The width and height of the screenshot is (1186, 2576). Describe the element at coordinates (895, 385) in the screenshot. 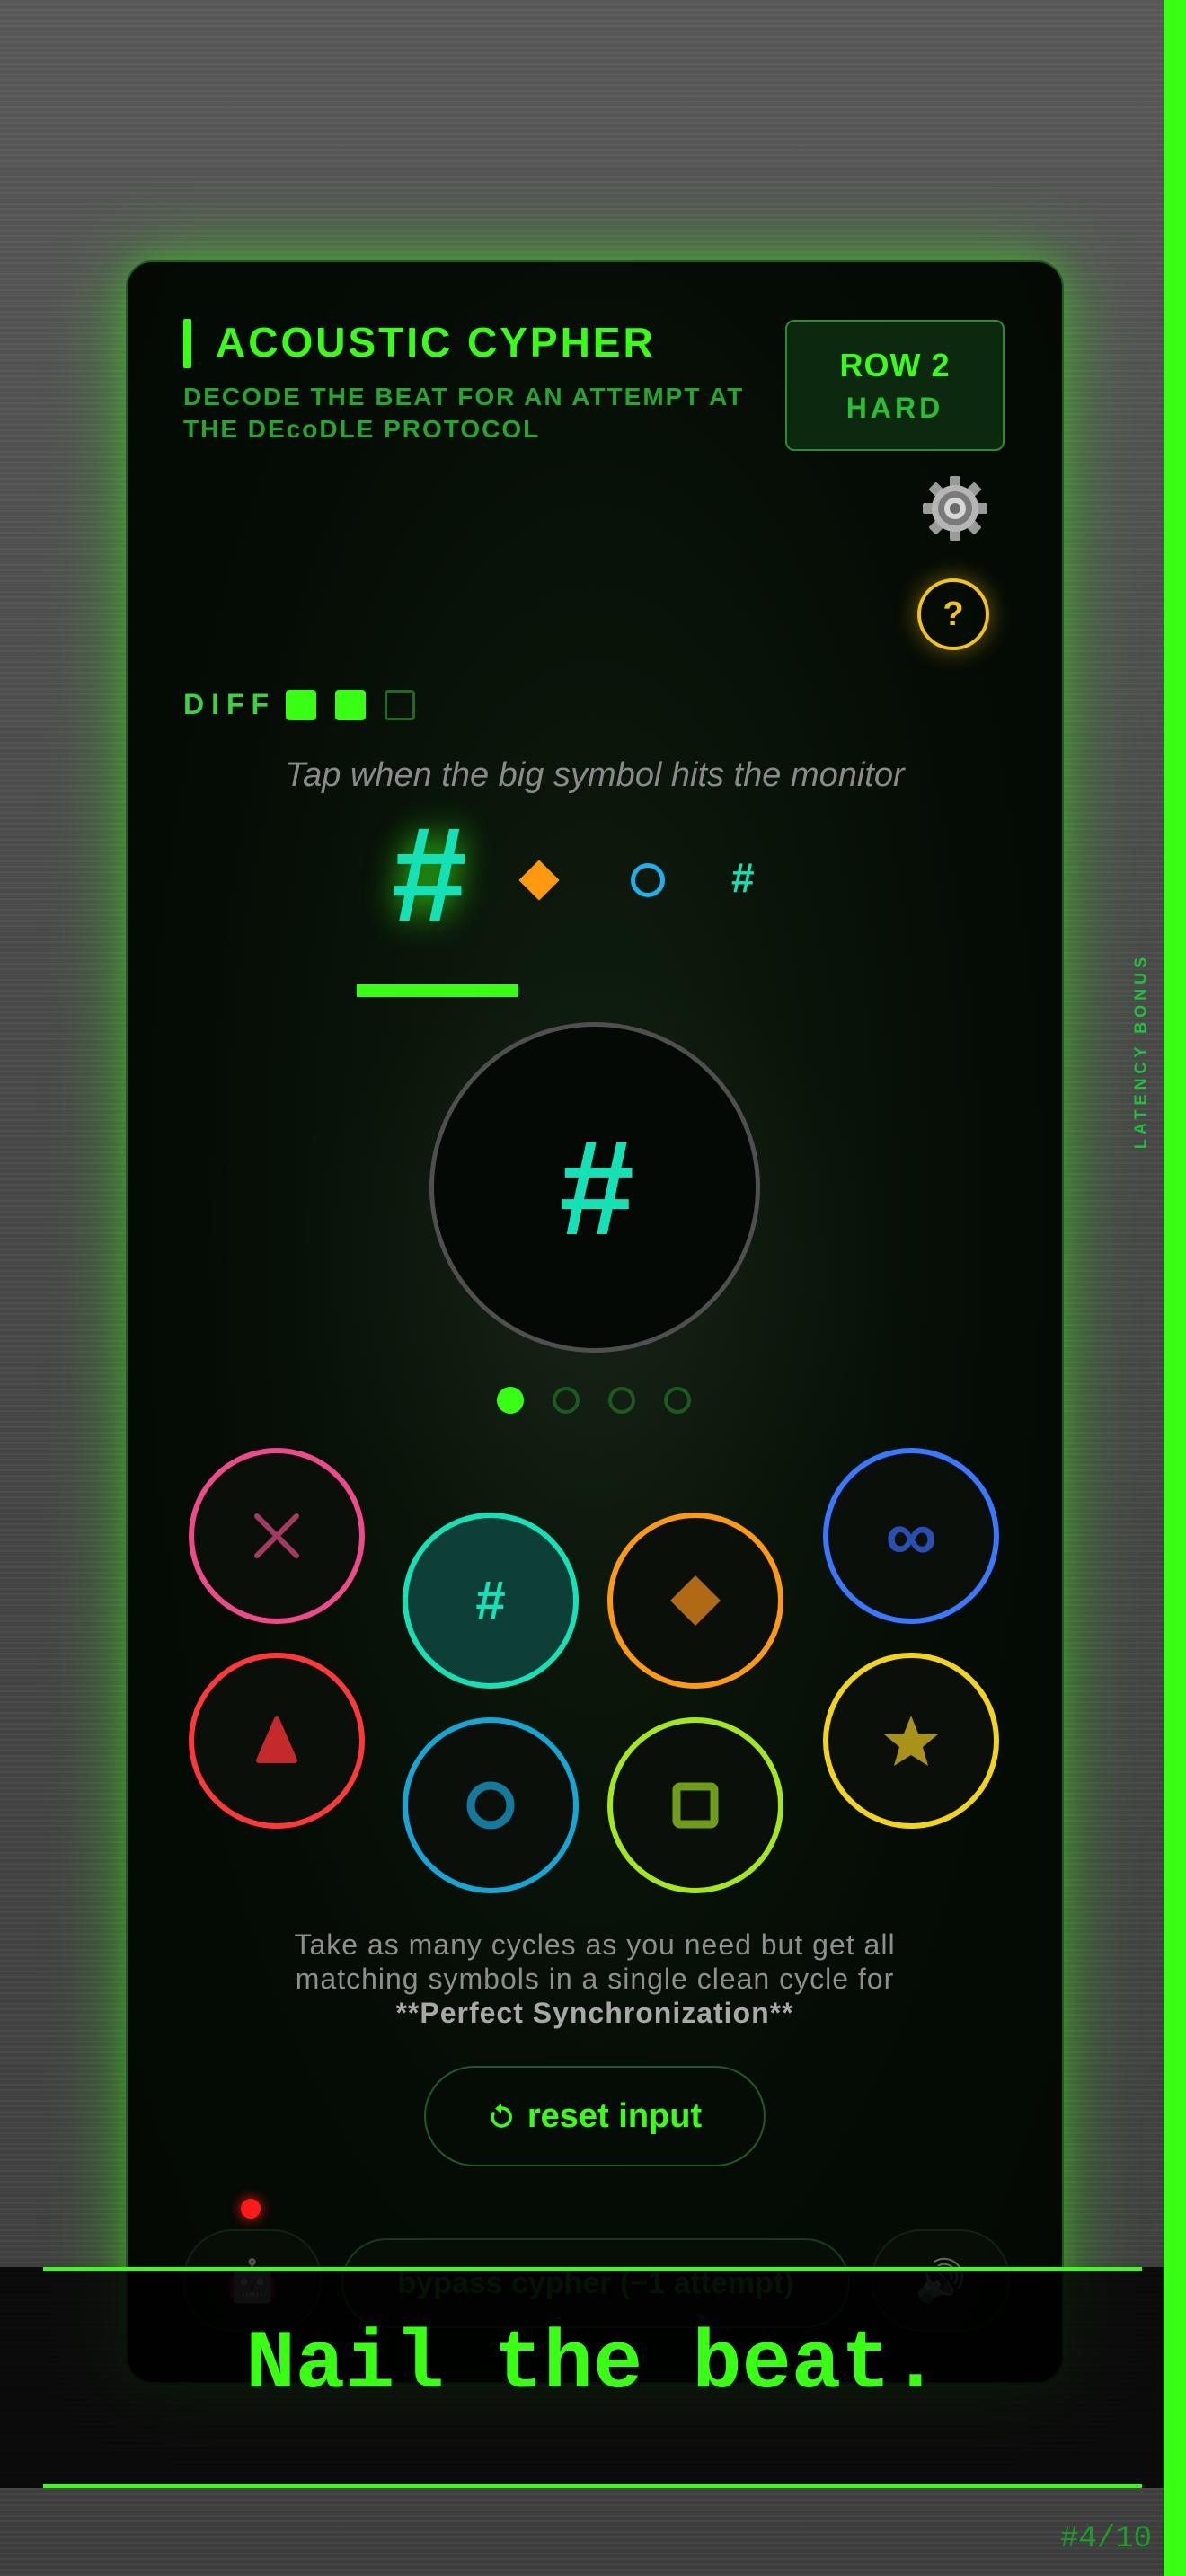

I see `row-badge: ROW 2 HARD` at that location.